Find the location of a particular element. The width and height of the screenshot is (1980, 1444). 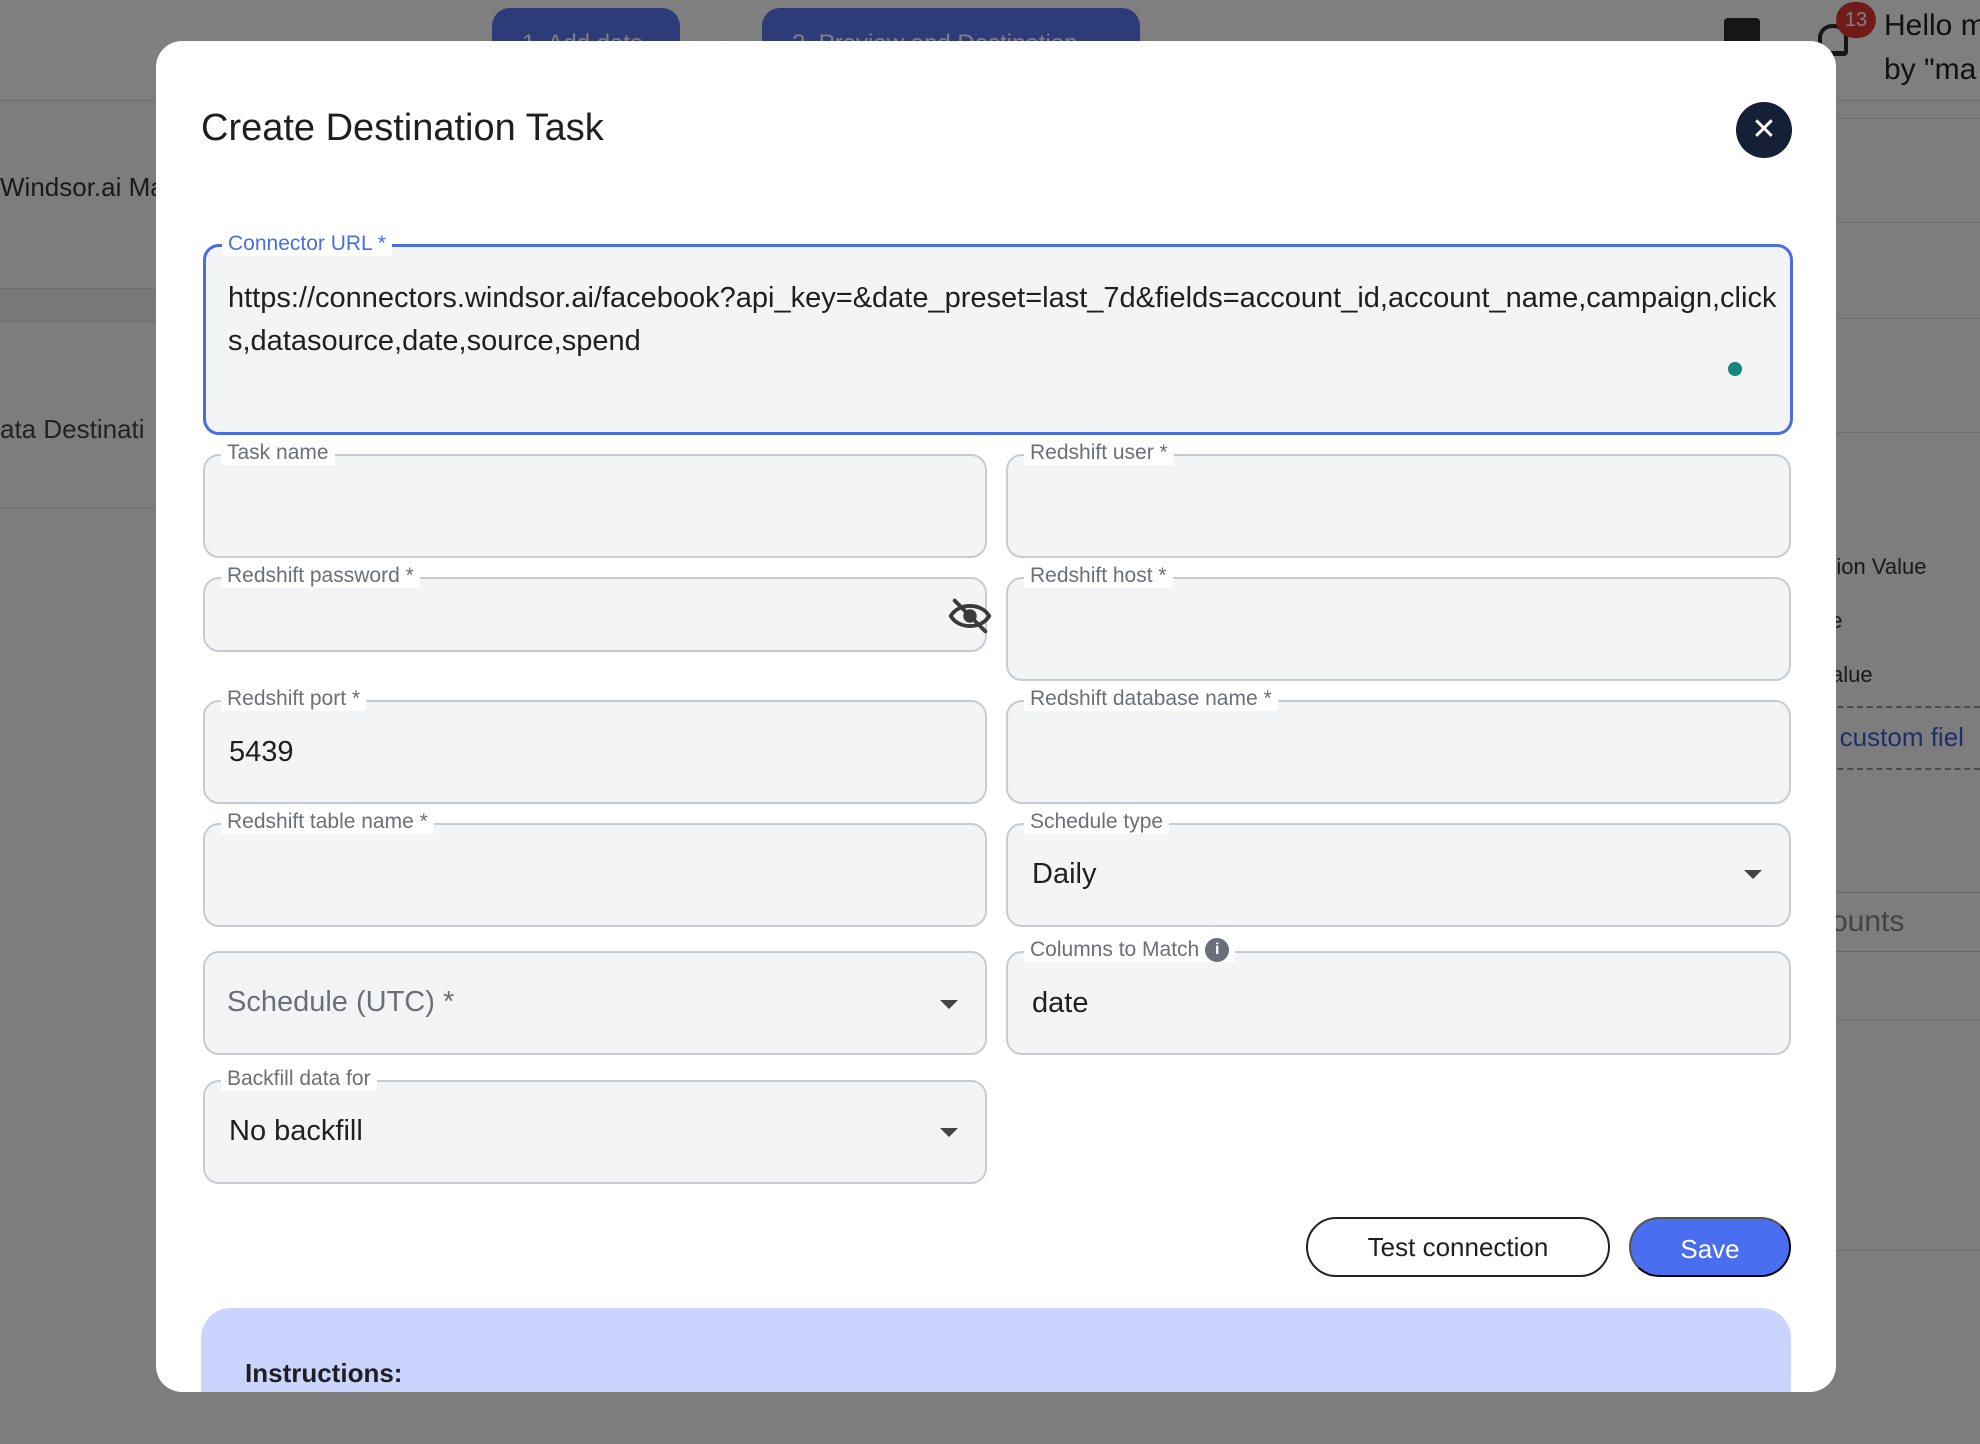

columns-to-match-label: Columns to Match i is located at coordinates (1130, 950).